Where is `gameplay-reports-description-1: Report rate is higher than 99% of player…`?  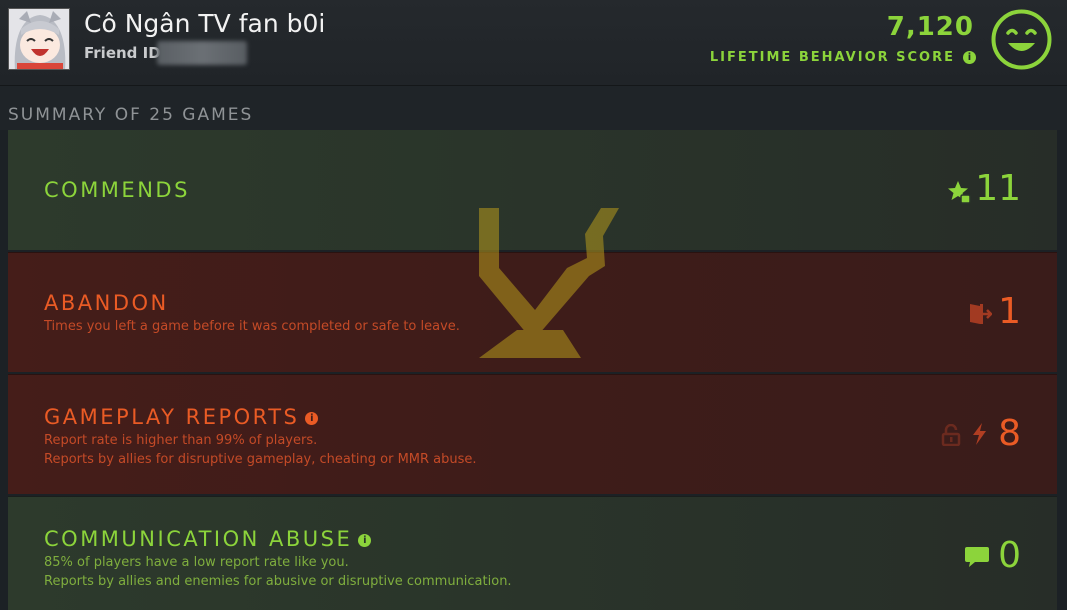
gameplay-reports-description-1: Report rate is higher than 99% of player… is located at coordinates (181, 440).